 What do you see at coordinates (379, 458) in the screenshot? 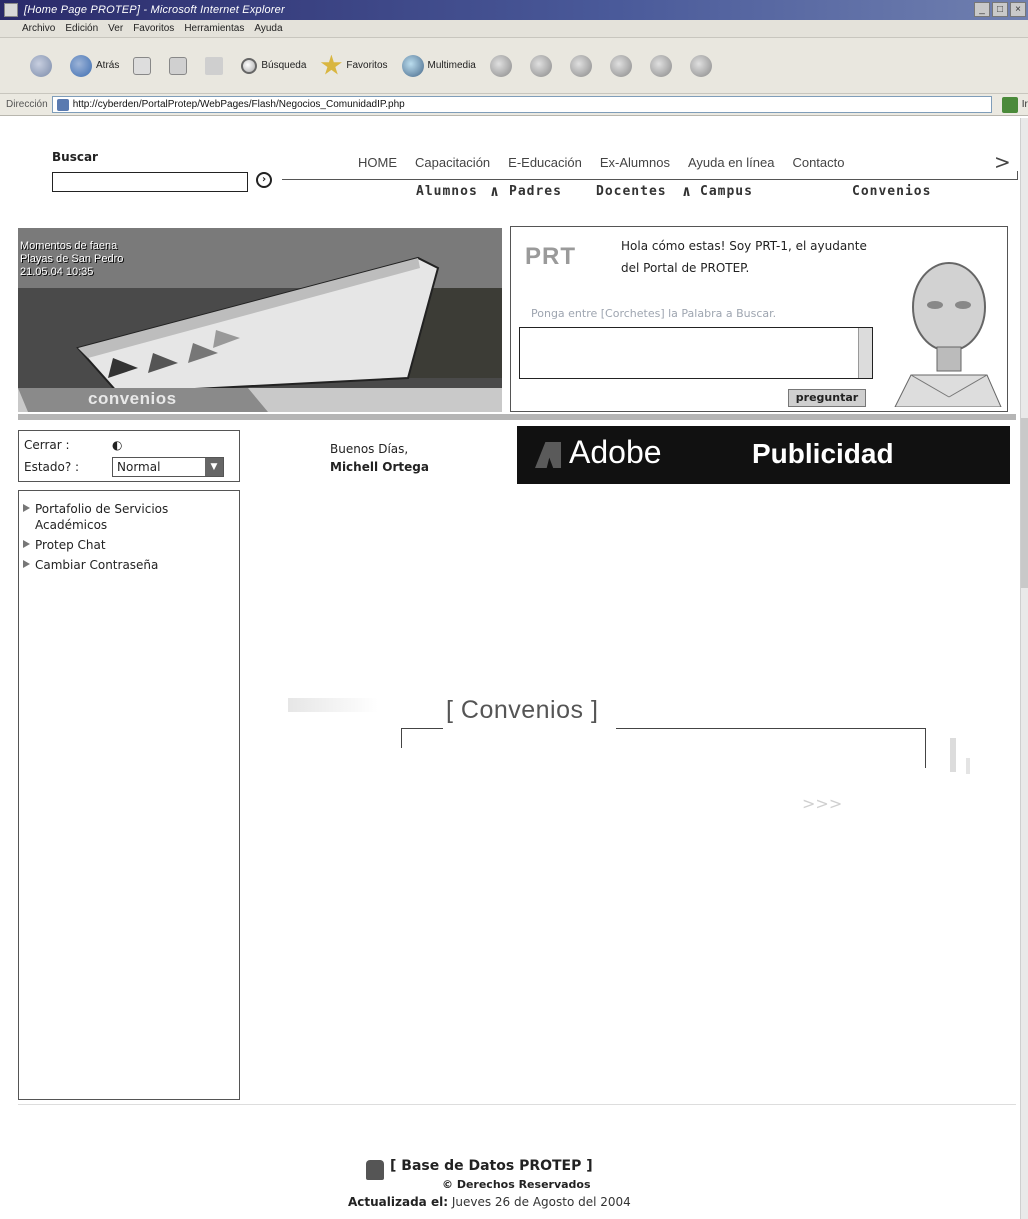
I see `user-greeting: Buenos Días, Michell Ortega` at bounding box center [379, 458].